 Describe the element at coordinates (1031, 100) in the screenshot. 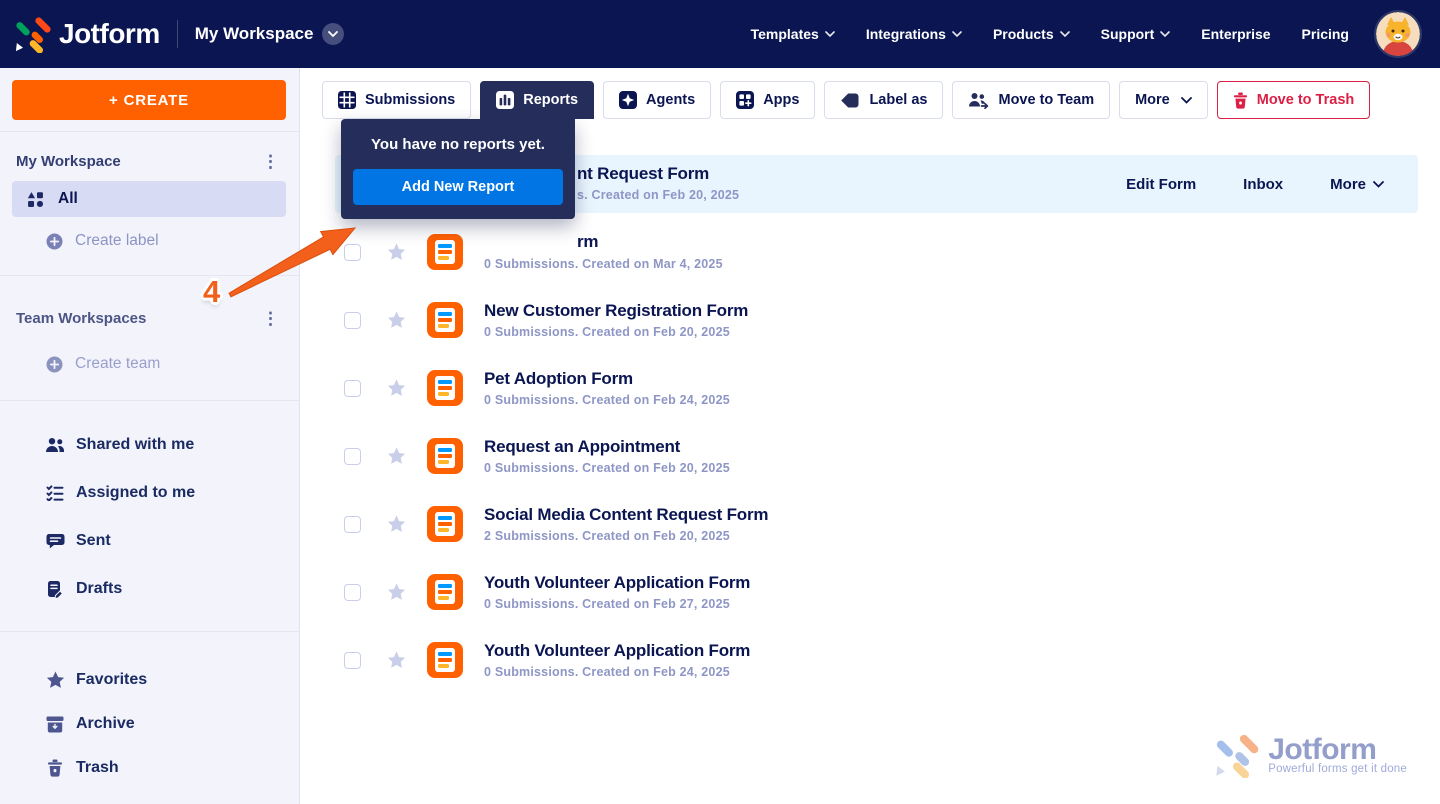

I see `move-to-team-button: Move to Team` at that location.